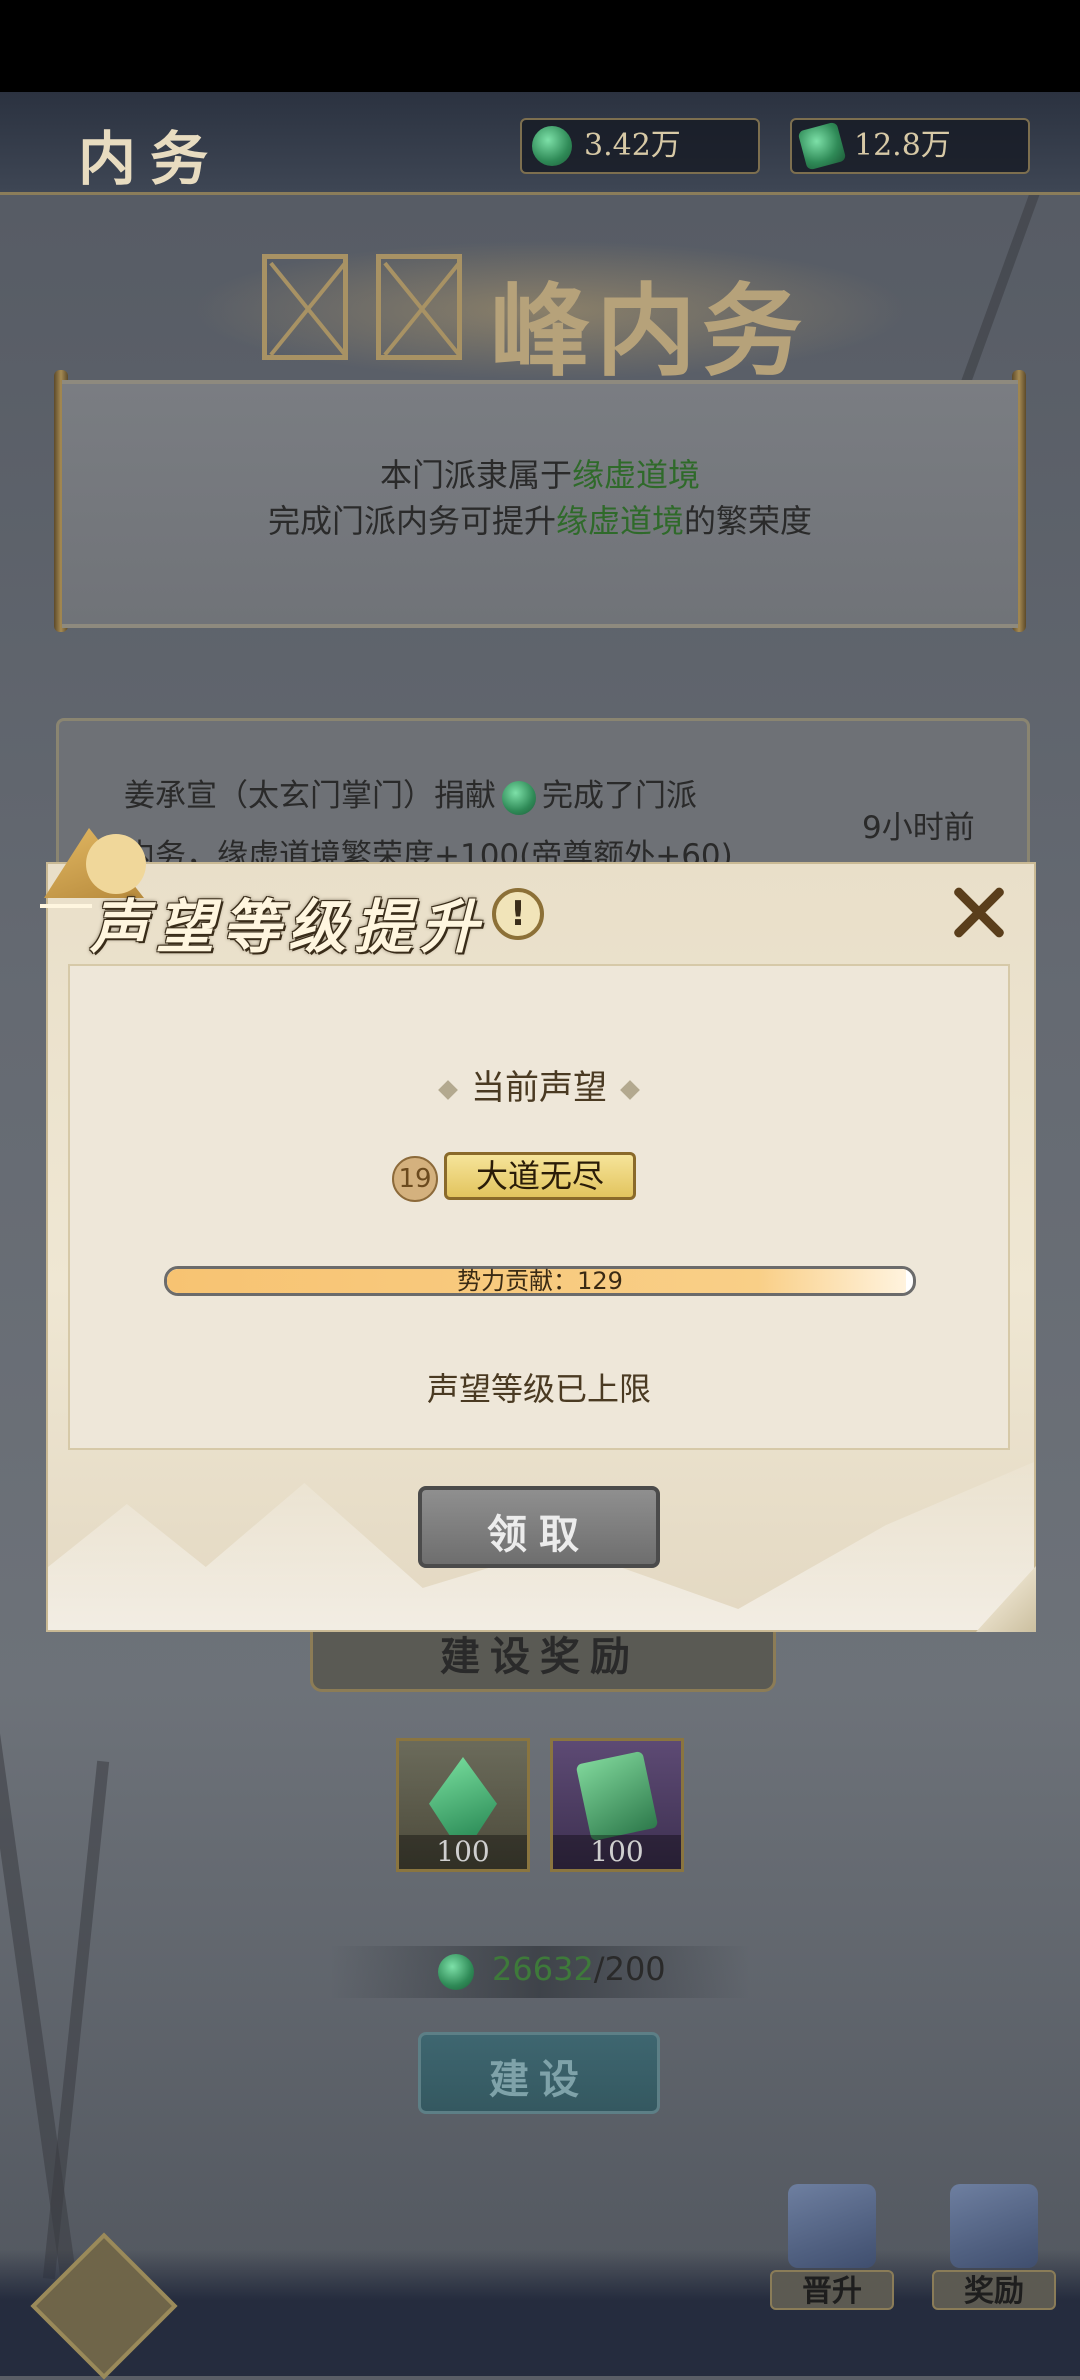  I want to click on info-icon: !, so click(518, 914).